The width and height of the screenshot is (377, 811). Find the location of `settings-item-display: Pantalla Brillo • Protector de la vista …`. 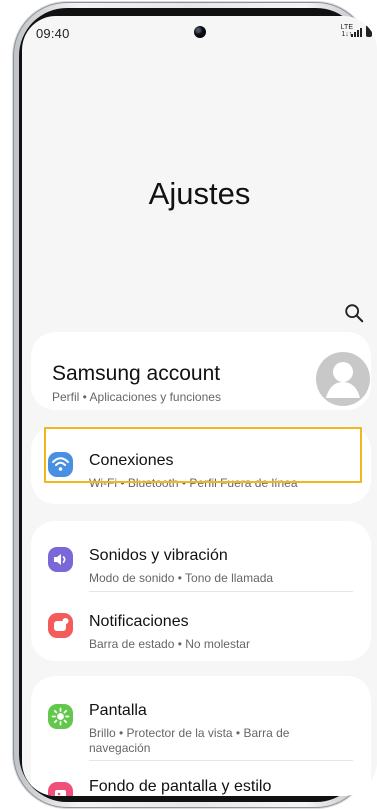

settings-item-display: Pantalla Brillo • Protector de la vista … is located at coordinates (201, 725).